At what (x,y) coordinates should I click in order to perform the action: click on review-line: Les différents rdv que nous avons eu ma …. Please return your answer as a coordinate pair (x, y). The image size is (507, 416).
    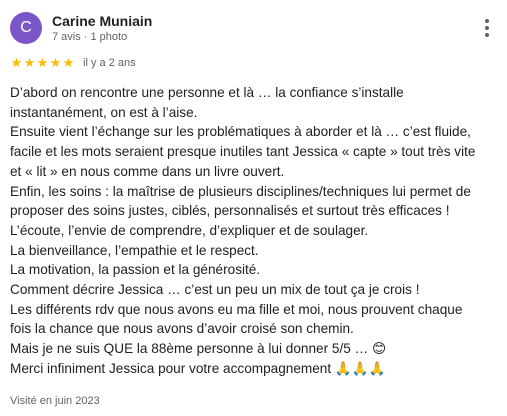
    Looking at the image, I should click on (236, 309).